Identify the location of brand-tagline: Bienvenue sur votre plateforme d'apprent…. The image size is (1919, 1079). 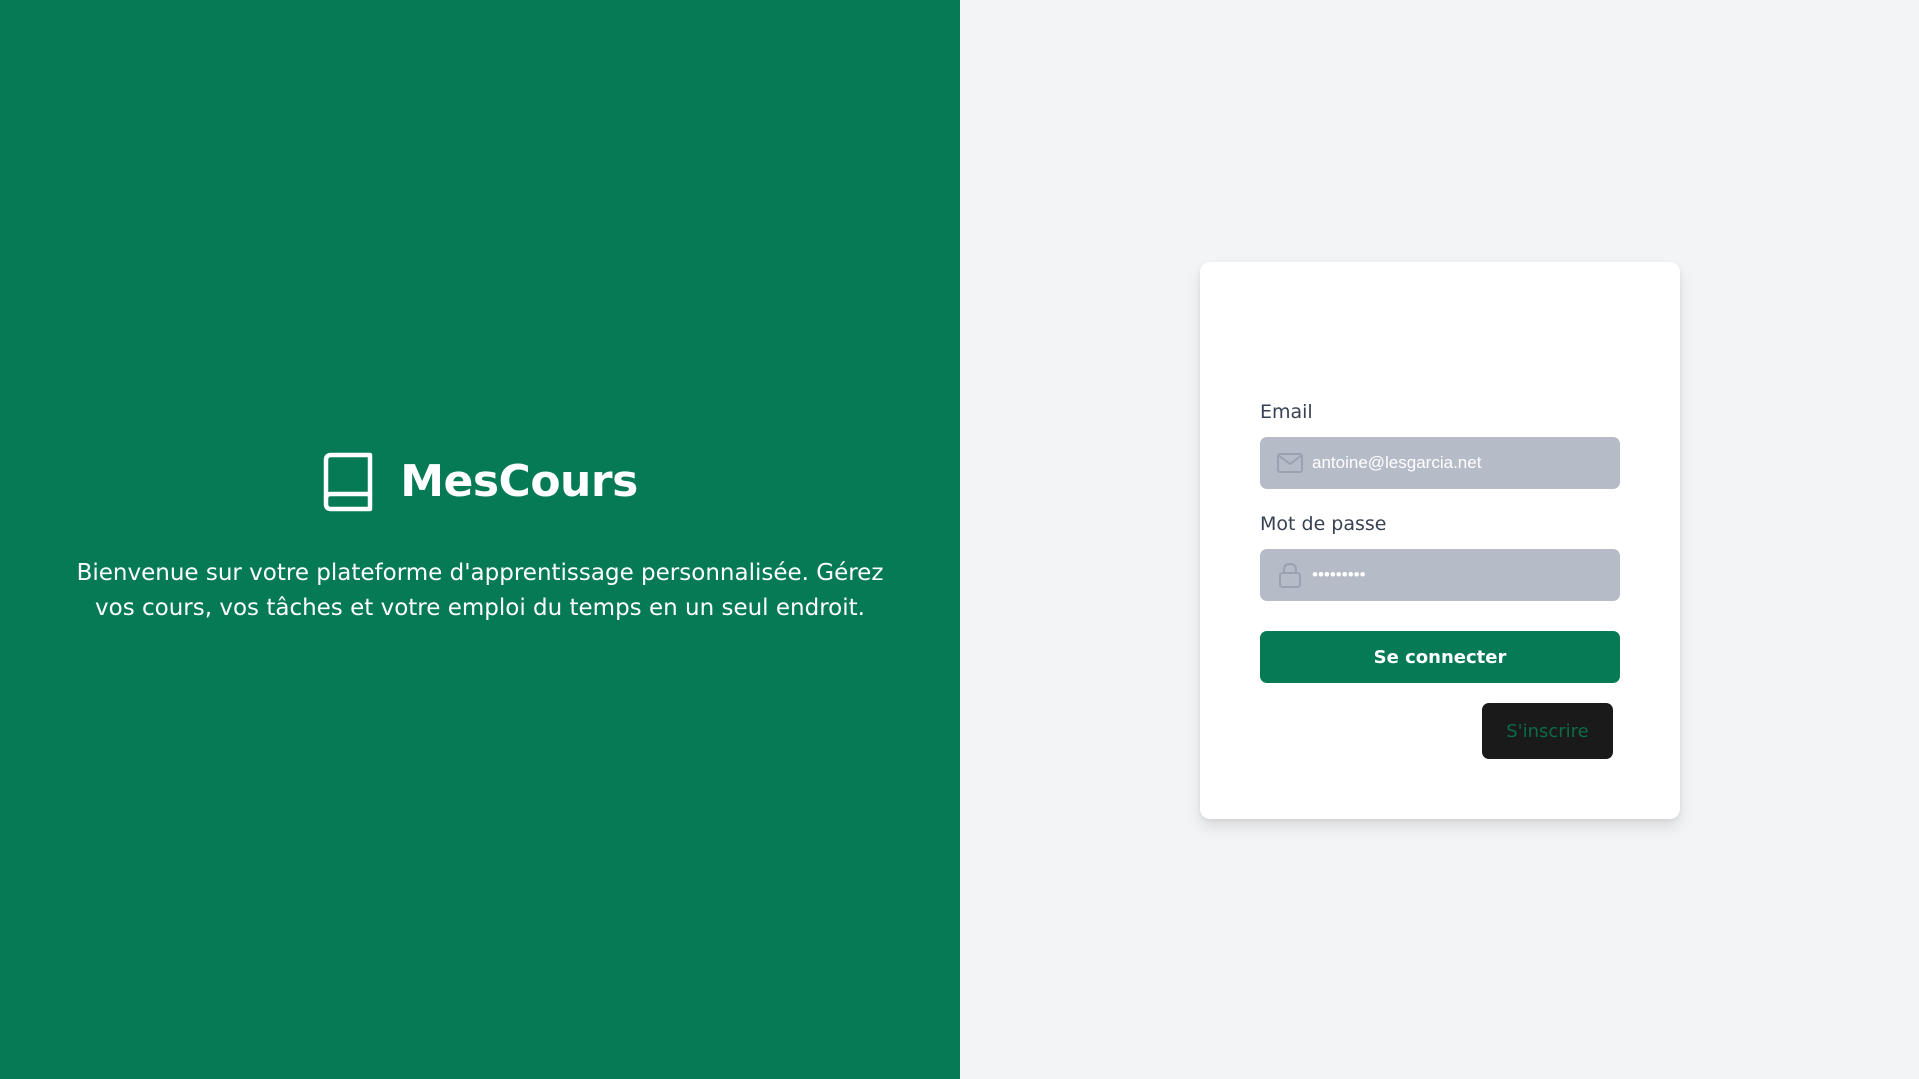
(480, 590).